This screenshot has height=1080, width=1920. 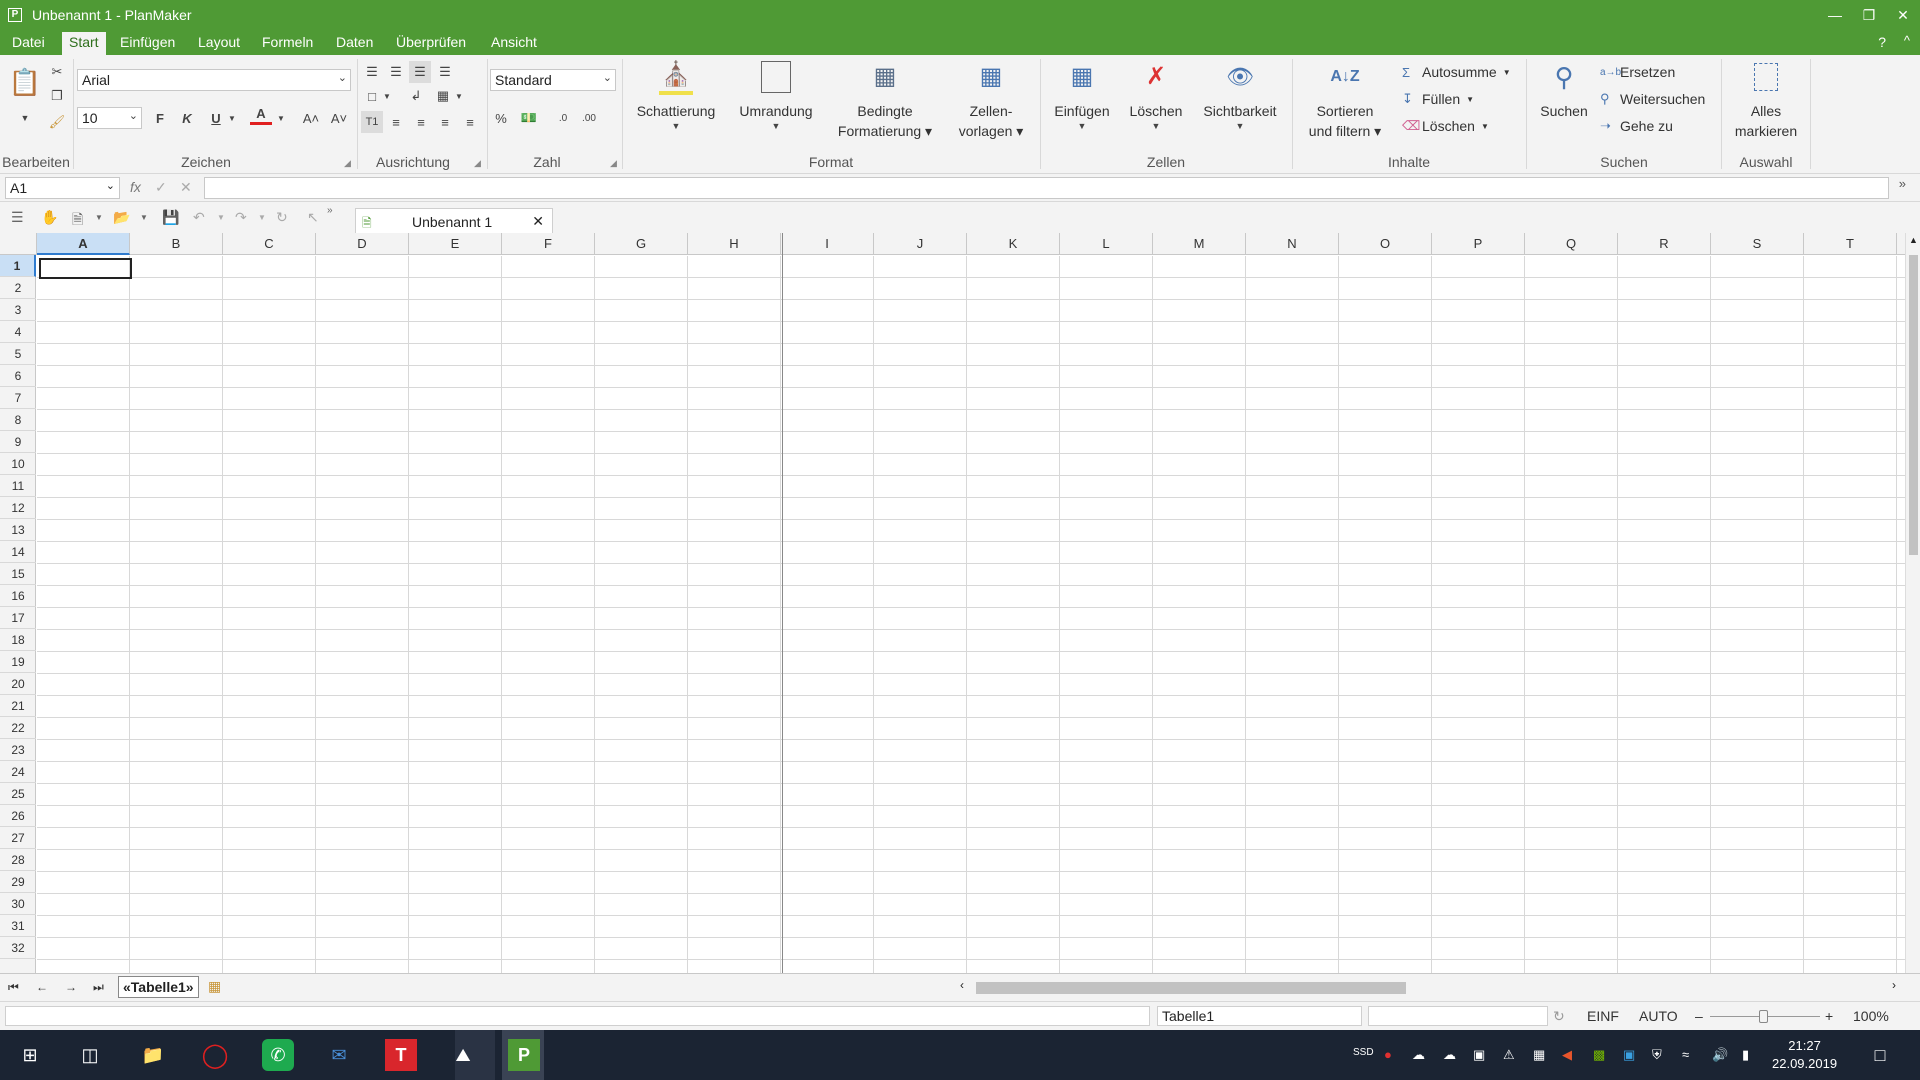 What do you see at coordinates (1199, 244) in the screenshot?
I see `column-header-m: M` at bounding box center [1199, 244].